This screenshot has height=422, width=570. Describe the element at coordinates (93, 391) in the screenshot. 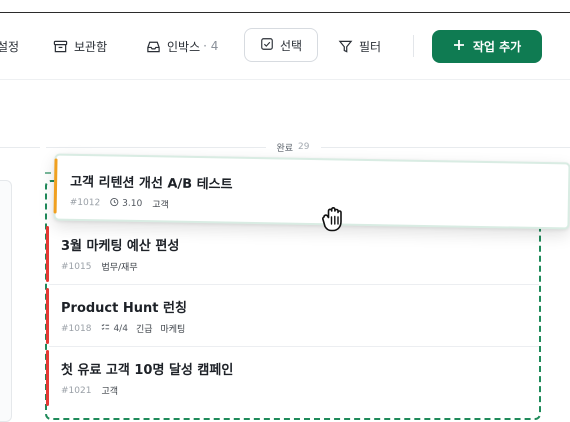

I see `task-meta: #1021 고객` at that location.